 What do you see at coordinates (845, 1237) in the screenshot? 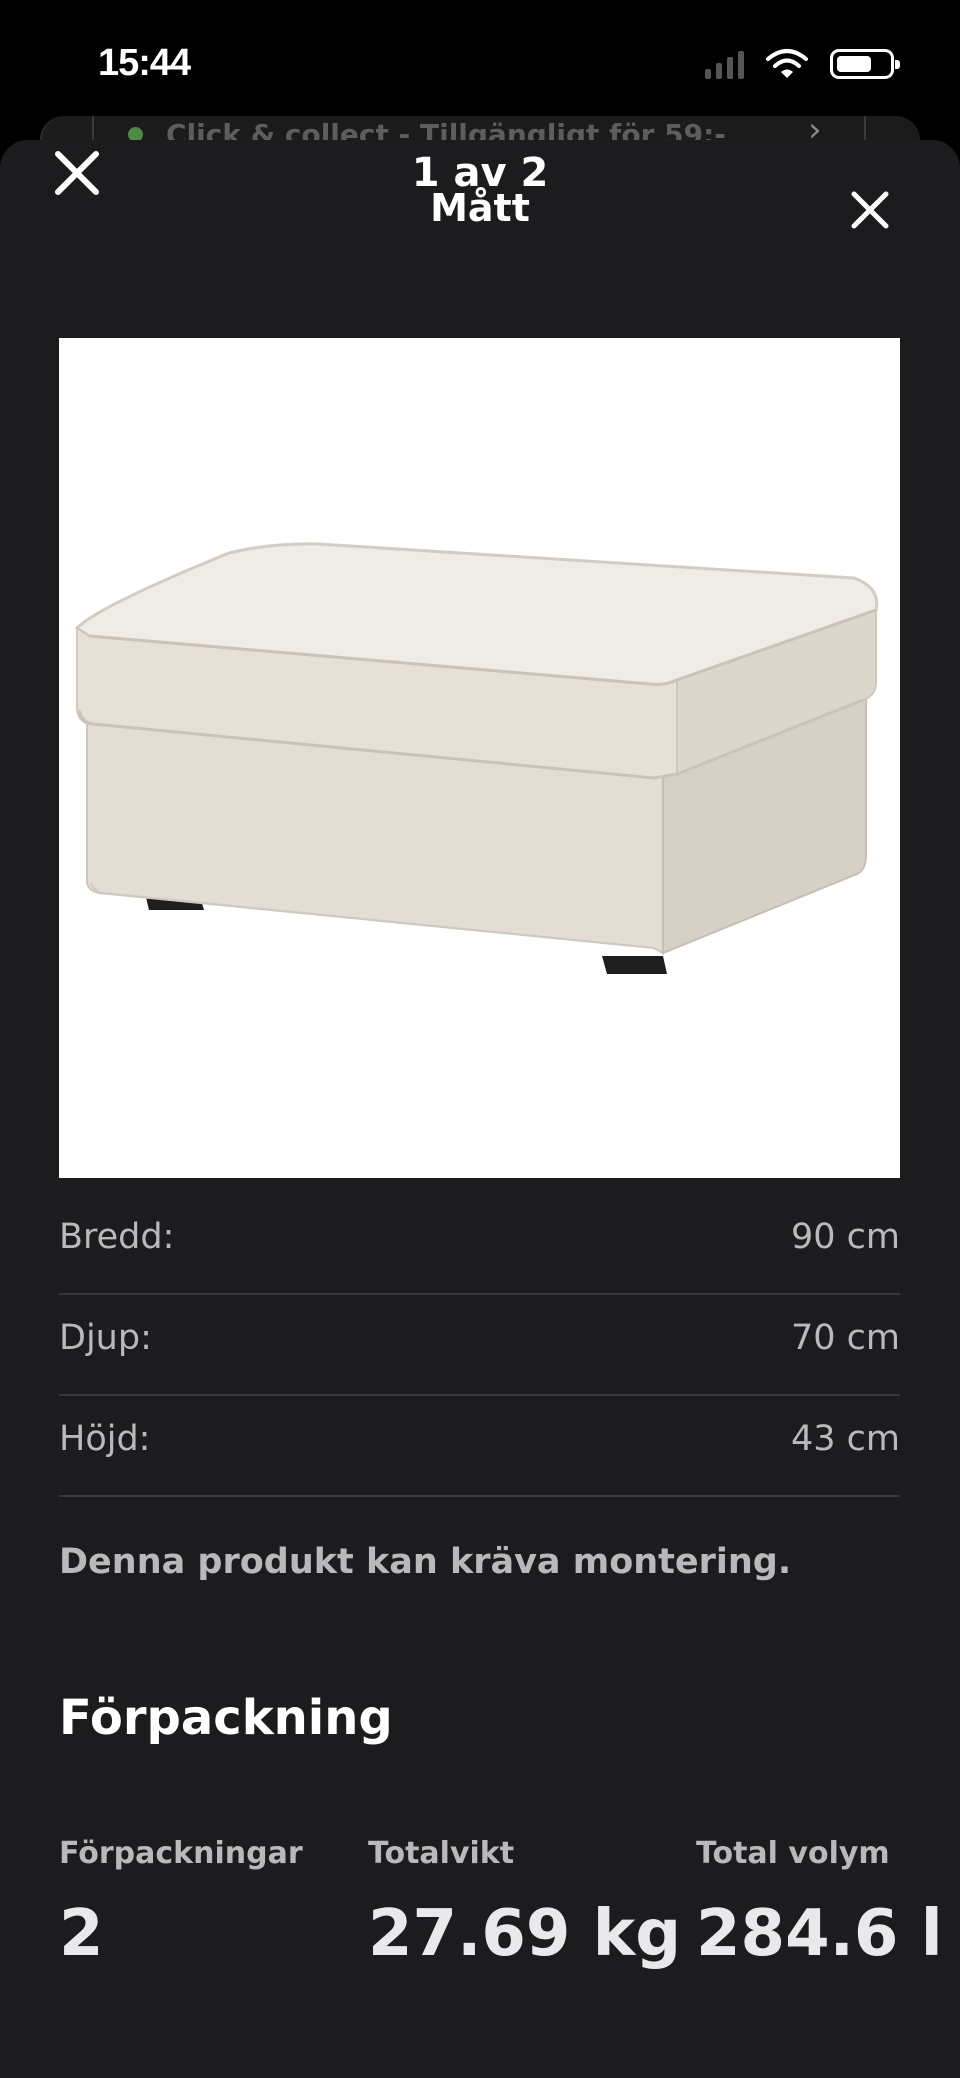
I see `dimension-value: 90 cm` at bounding box center [845, 1237].